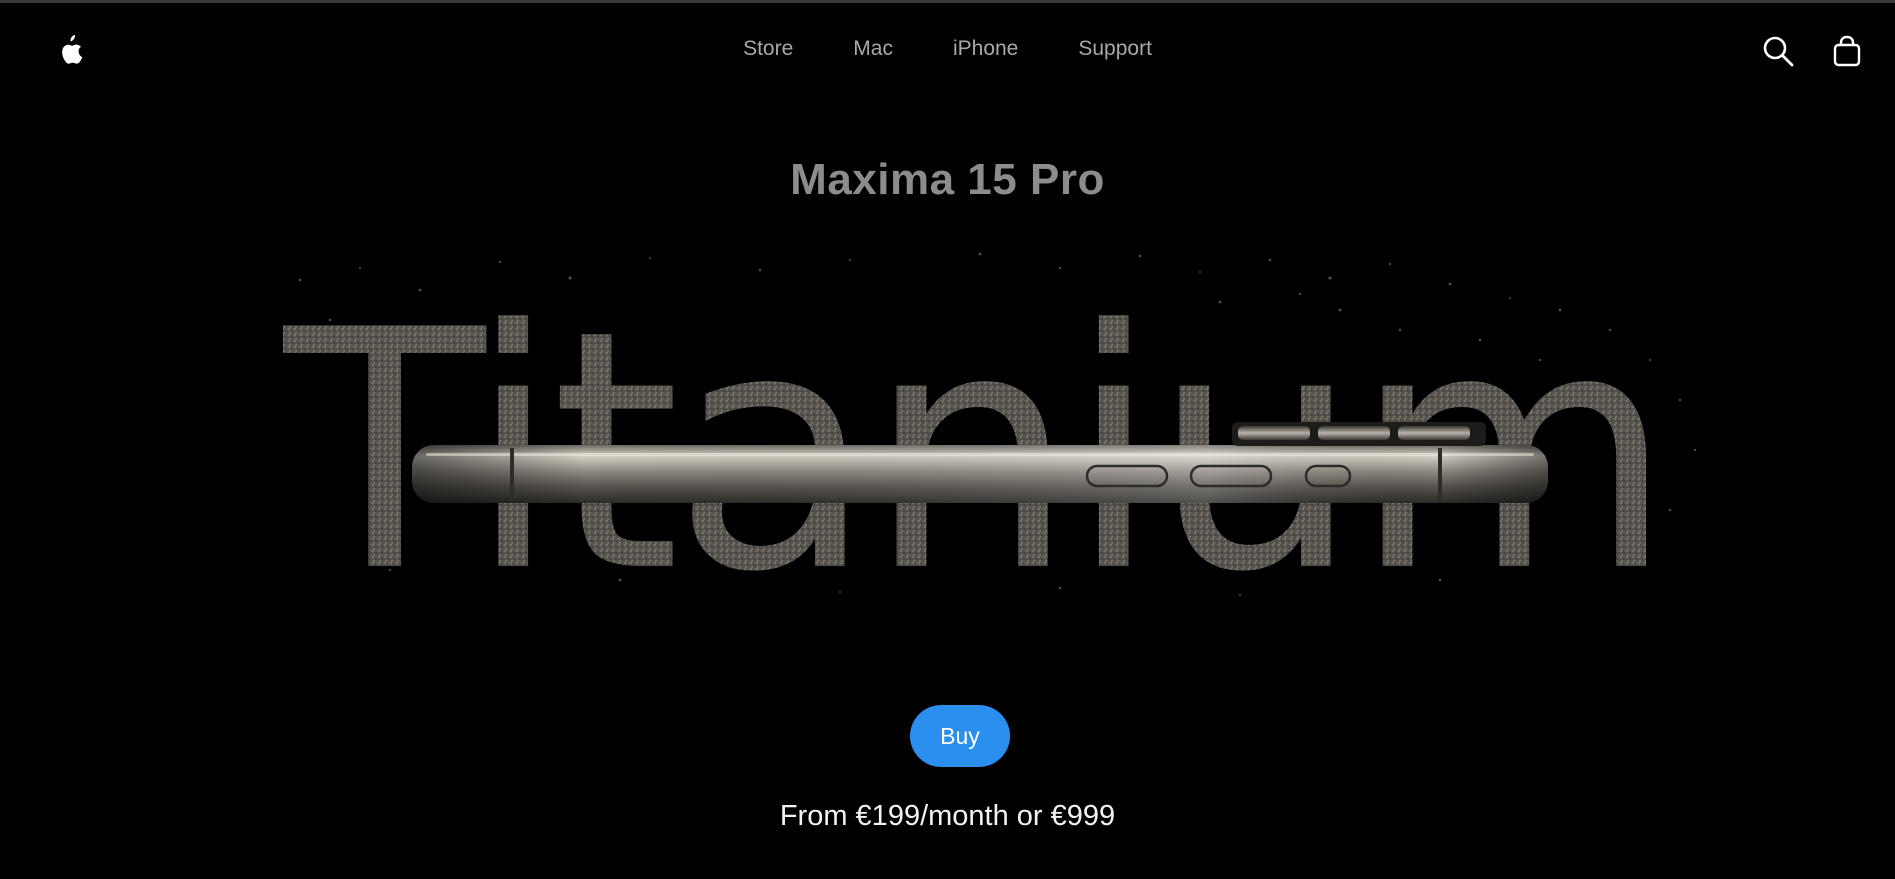 Image resolution: width=1895 pixels, height=879 pixels. I want to click on nav-links: Store Mac iPhone Support, so click(947, 49).